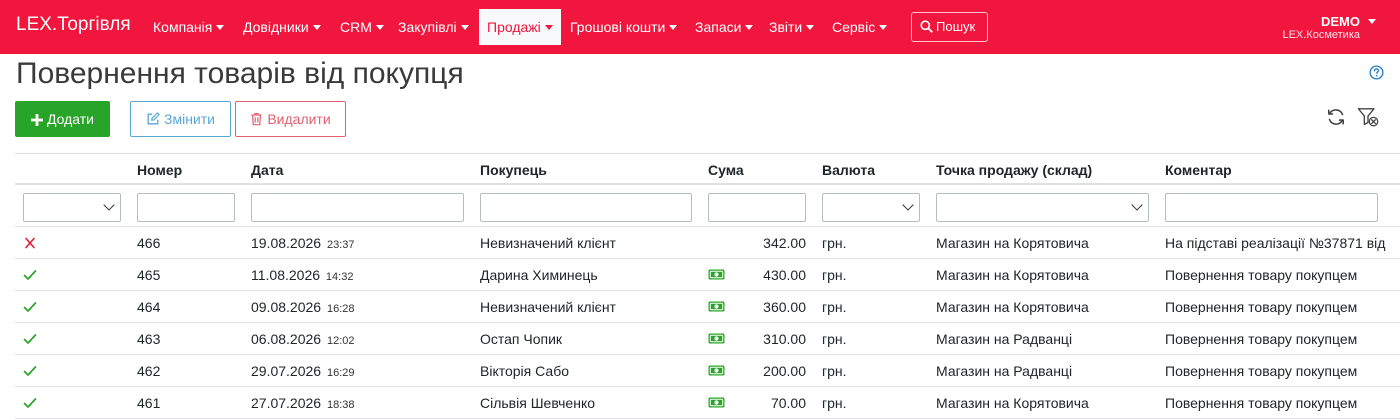  Describe the element at coordinates (586, 207) in the screenshot. I see `customer-filter-input` at that location.